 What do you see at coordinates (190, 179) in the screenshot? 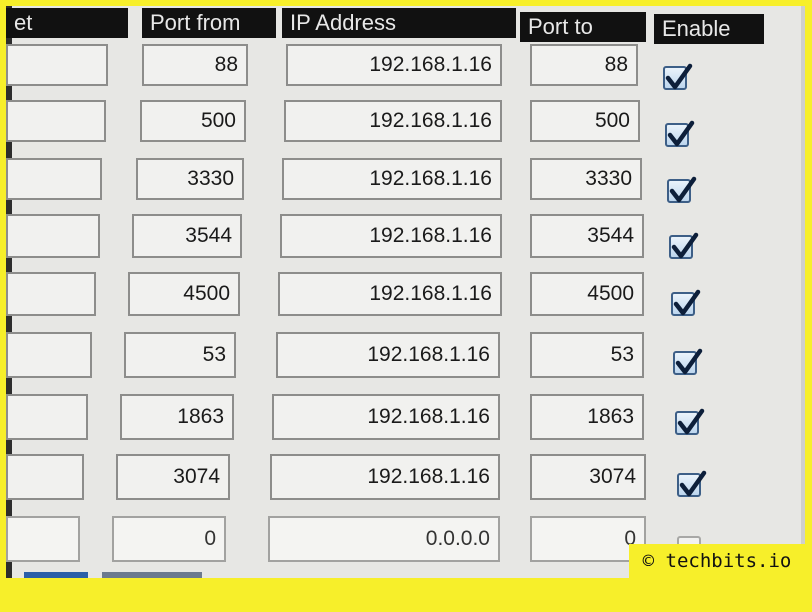
I see `port-from-input: 3330` at bounding box center [190, 179].